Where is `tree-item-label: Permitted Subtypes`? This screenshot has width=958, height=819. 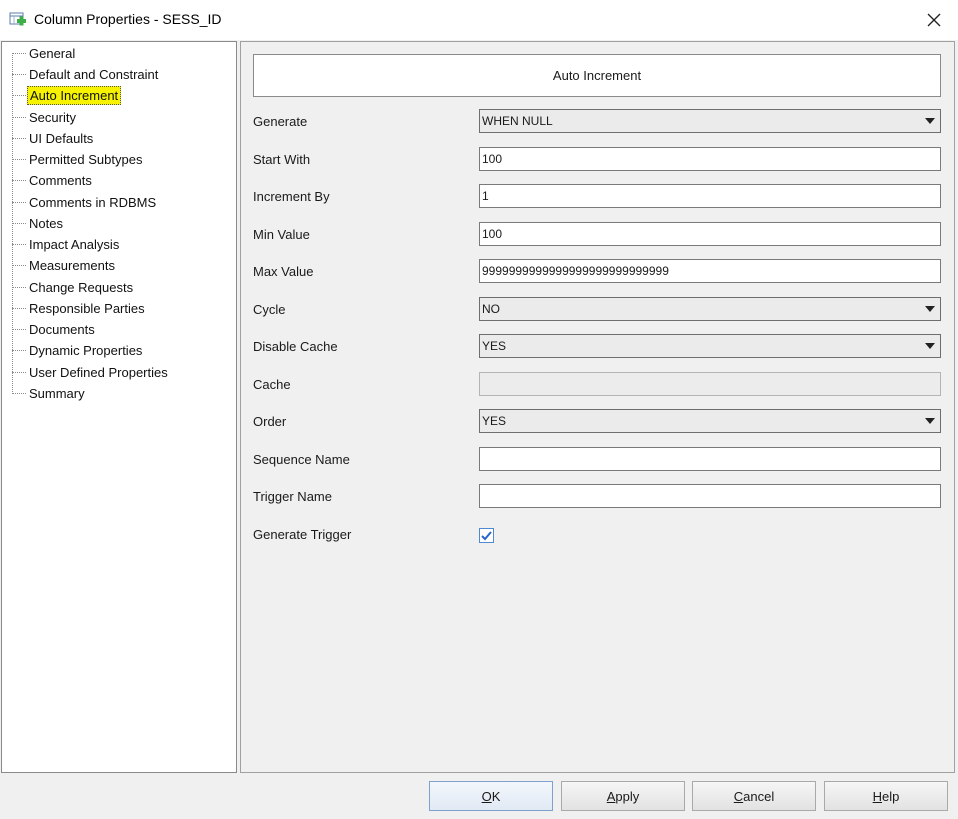
tree-item-label: Permitted Subtypes is located at coordinates (86, 159).